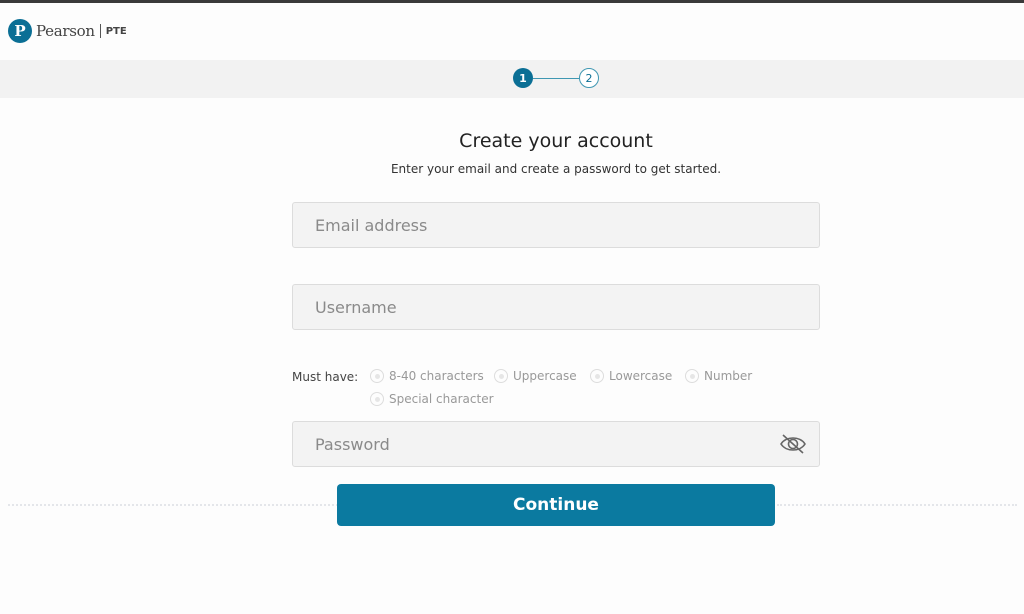  I want to click on brand-name: Pearson, so click(65, 31).